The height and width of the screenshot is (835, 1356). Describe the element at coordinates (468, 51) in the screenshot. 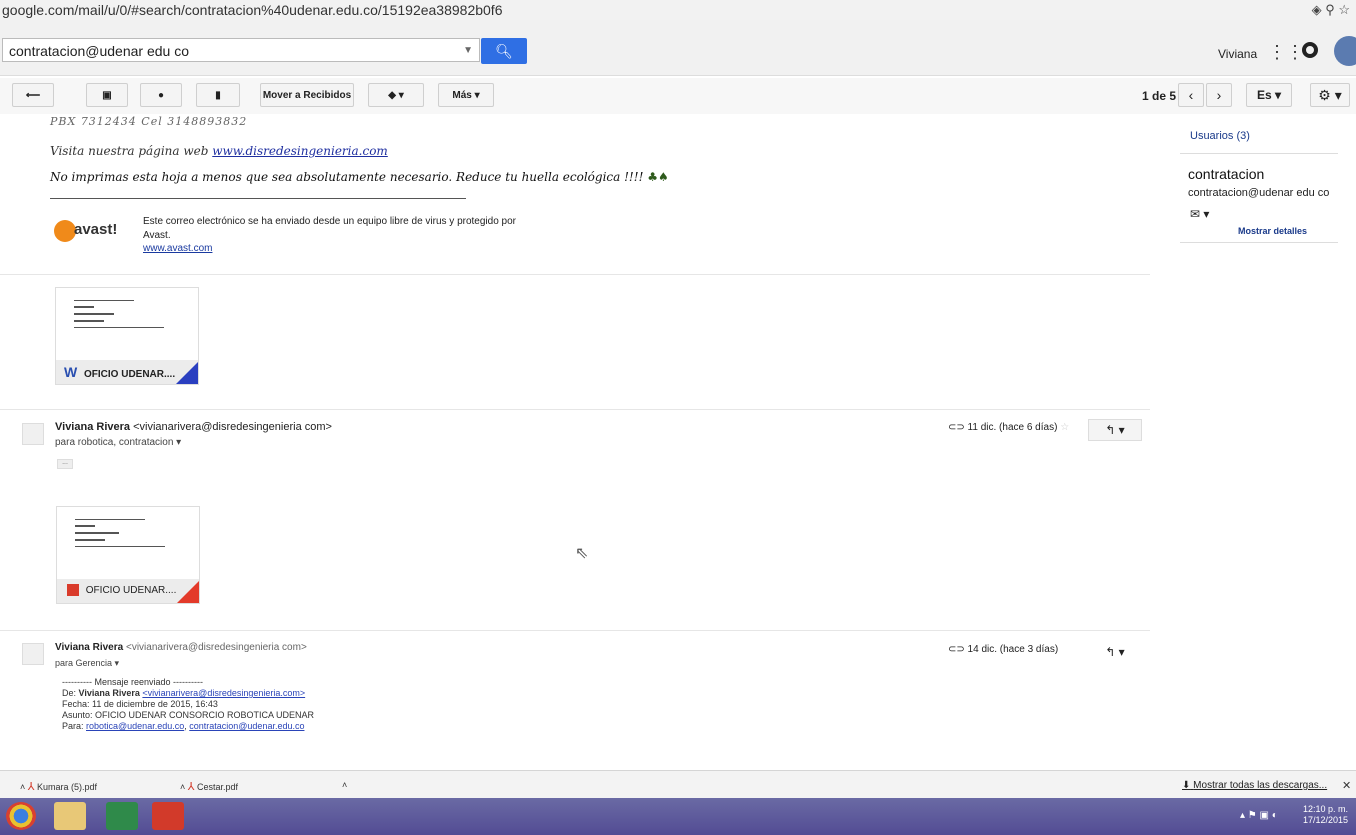

I see `search-options-icon: ▼` at that location.